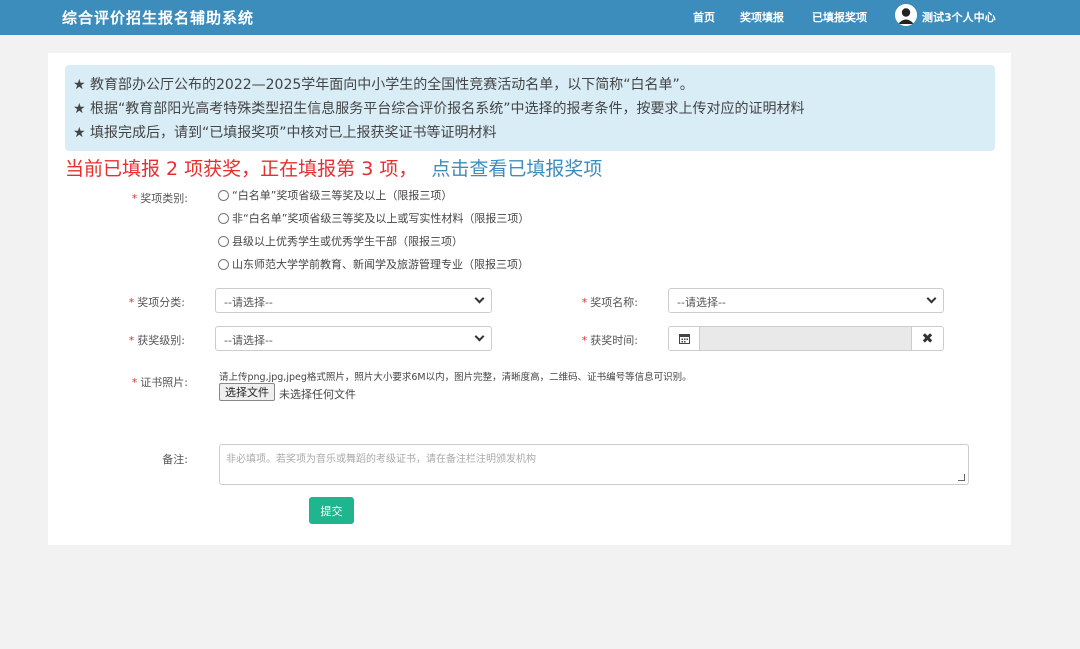 This screenshot has height=649, width=1080. I want to click on award-name-select: --请选择--, so click(806, 300).